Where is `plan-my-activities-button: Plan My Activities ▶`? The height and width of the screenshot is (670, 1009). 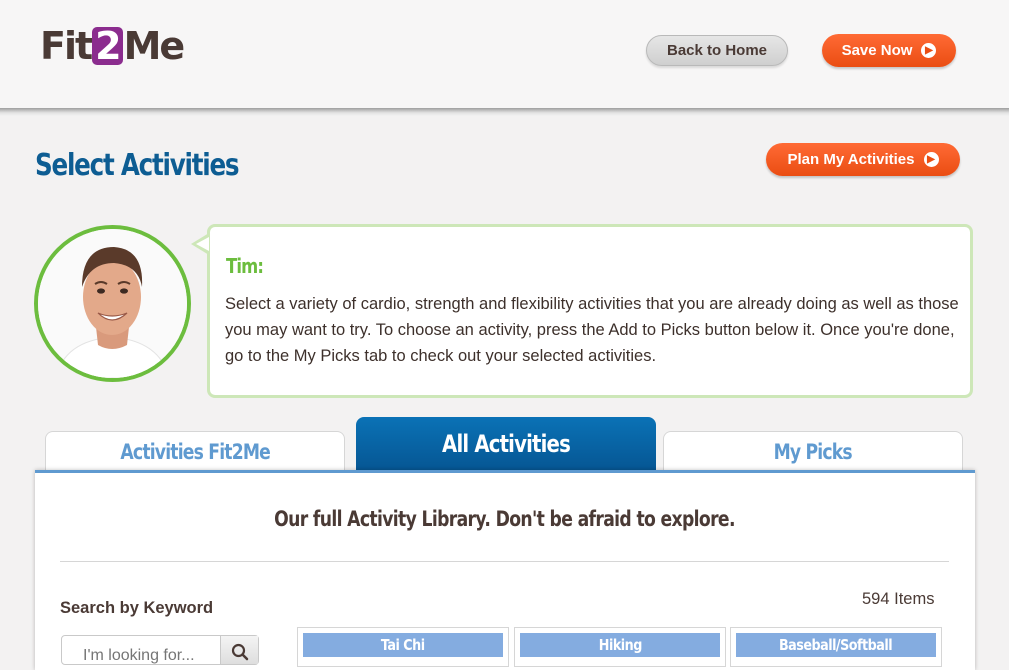 plan-my-activities-button: Plan My Activities ▶ is located at coordinates (863, 159).